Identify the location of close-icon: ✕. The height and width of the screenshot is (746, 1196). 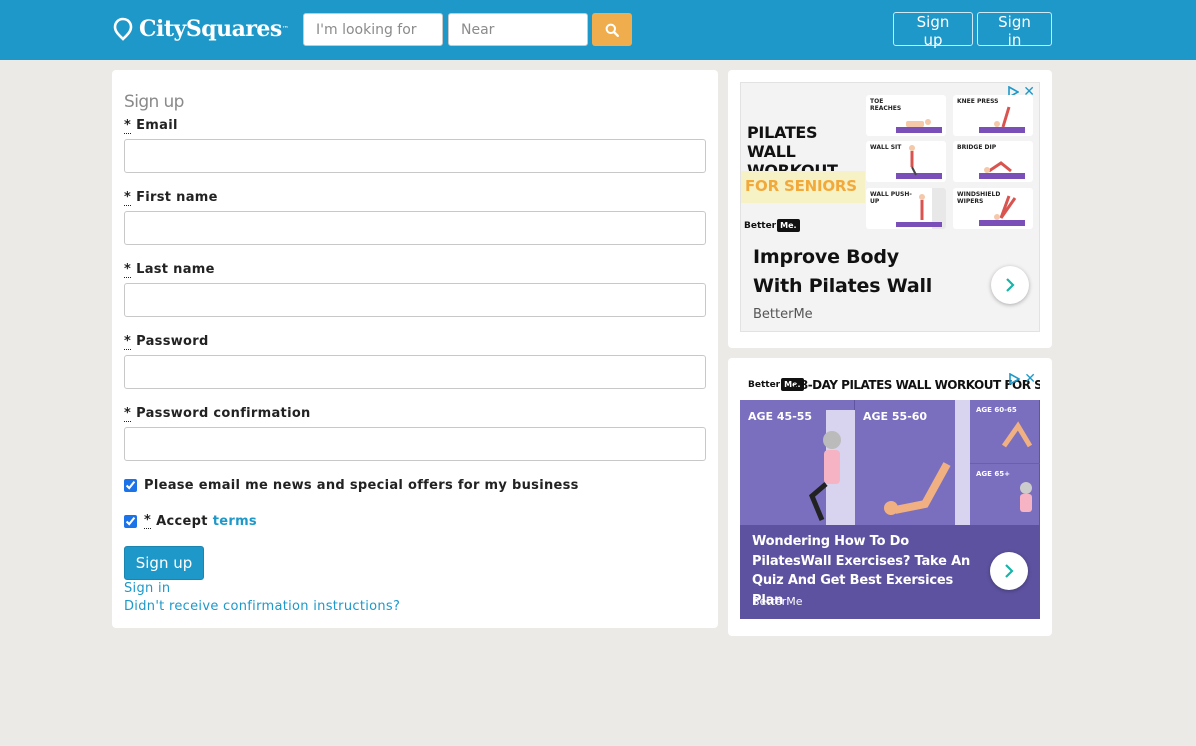
(1030, 379).